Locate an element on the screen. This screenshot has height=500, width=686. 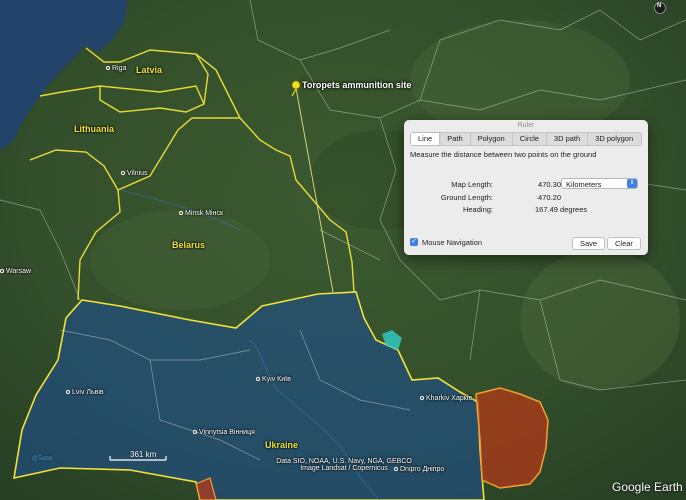
country-label-latvia: Latvia is located at coordinates (149, 70).